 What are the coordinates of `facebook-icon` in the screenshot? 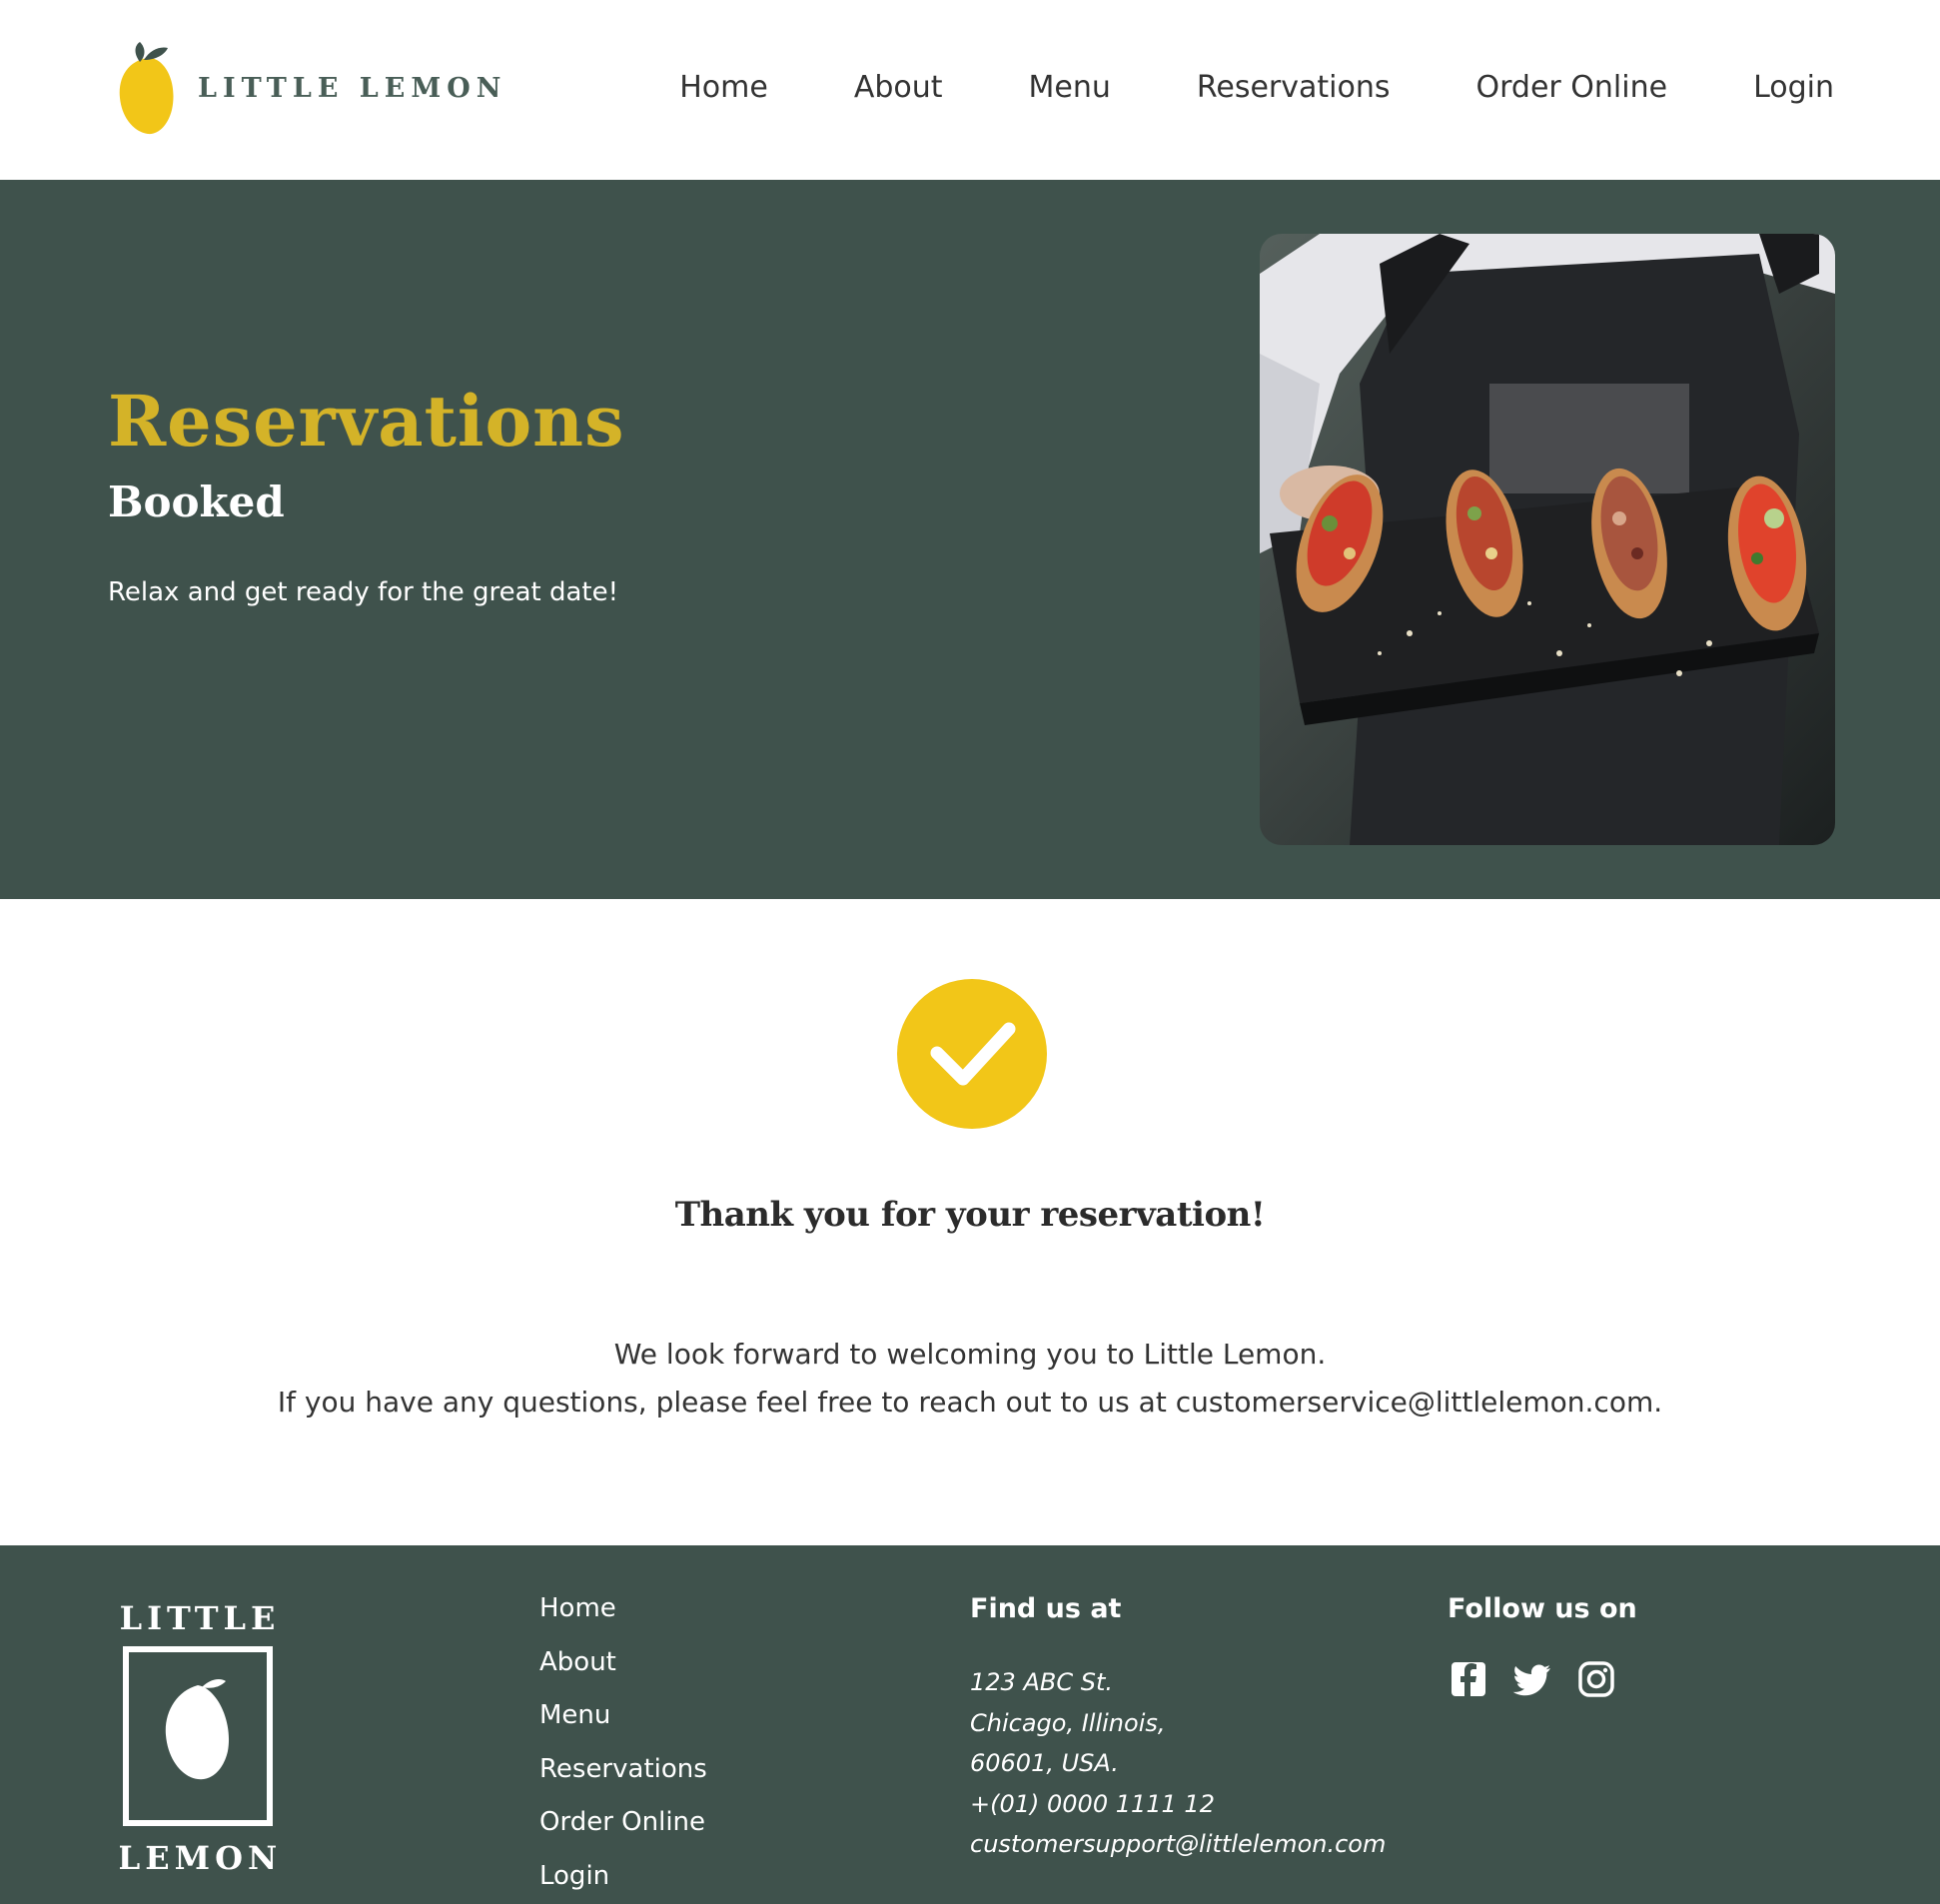 It's located at (1468, 1679).